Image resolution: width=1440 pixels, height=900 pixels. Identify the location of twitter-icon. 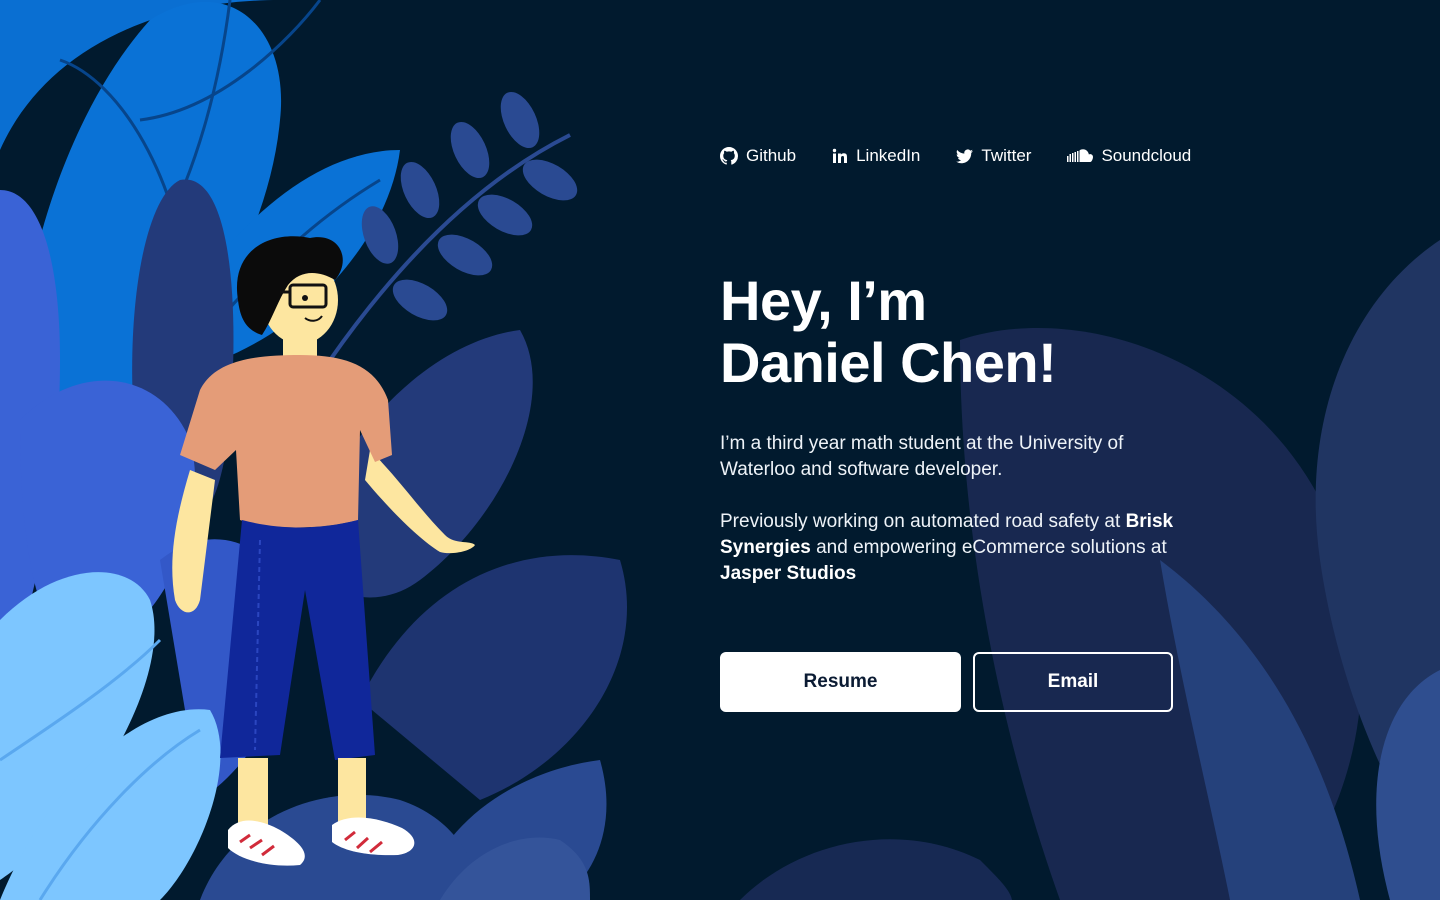
(965, 156).